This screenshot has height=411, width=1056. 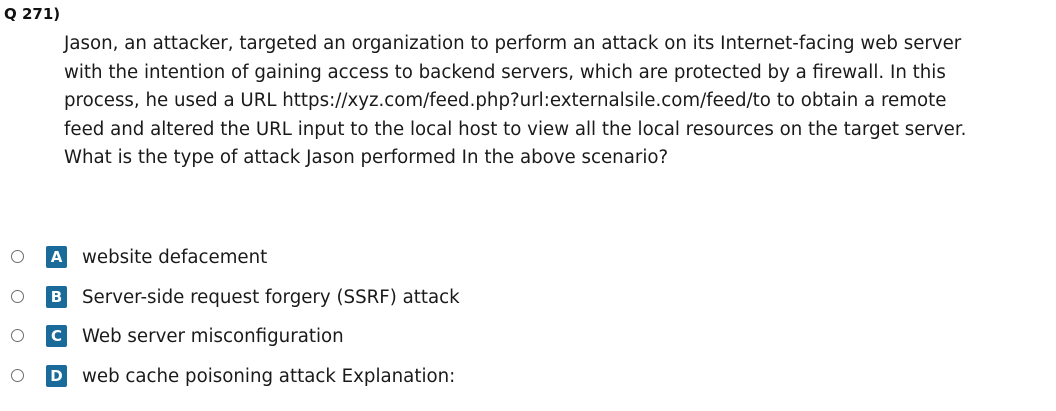 I want to click on option-c-text: Web server misconfiguration, so click(x=213, y=336).